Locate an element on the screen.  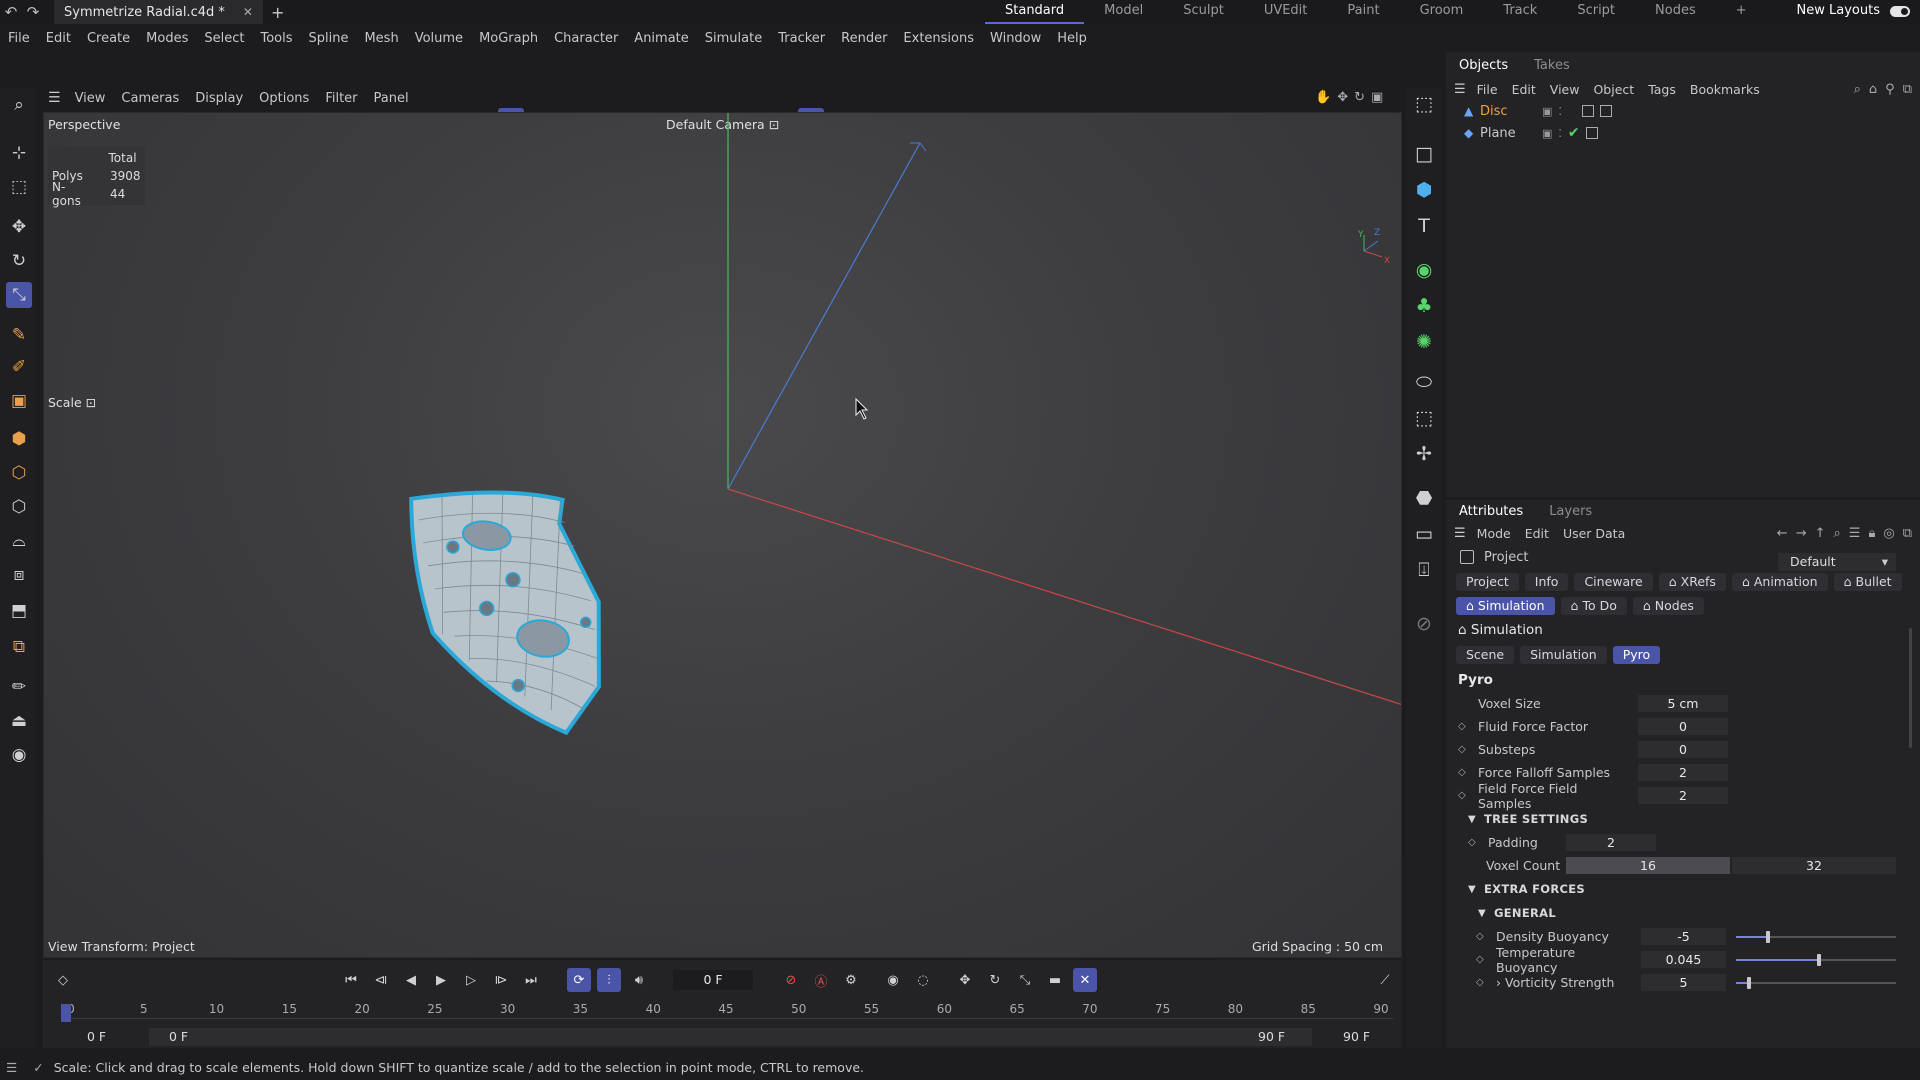
timeline-ruler: 0 5 10 15 20 25 30 35 40 45 50 55 60 65 70 75 80 85 90 is located at coordinates (728, 1011).